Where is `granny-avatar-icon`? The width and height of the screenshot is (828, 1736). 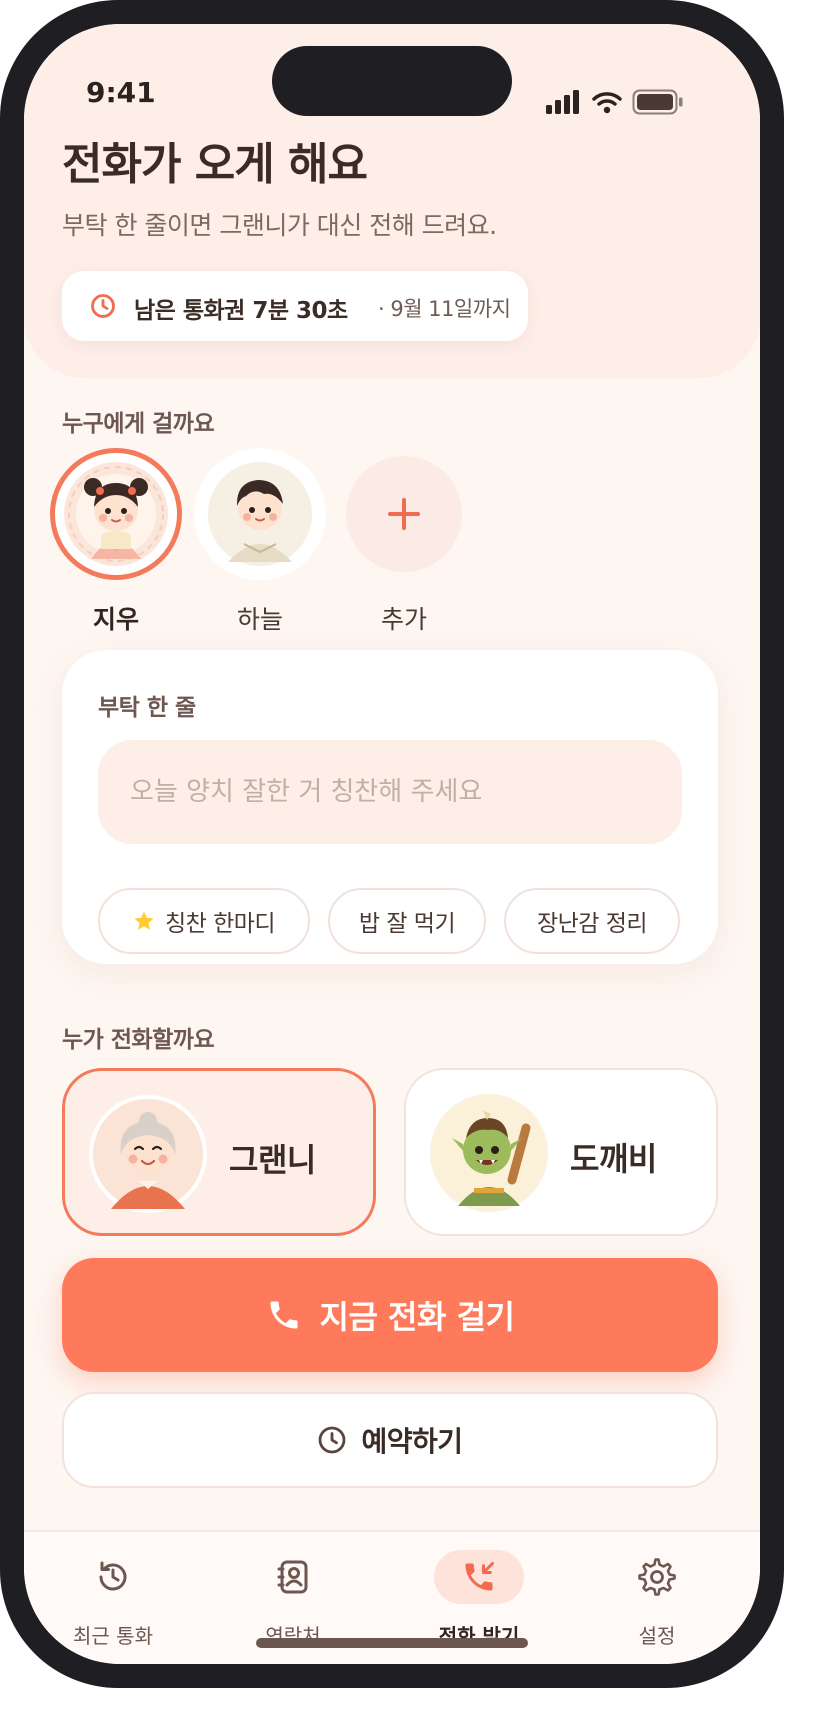
granny-avatar-icon is located at coordinates (148, 1154).